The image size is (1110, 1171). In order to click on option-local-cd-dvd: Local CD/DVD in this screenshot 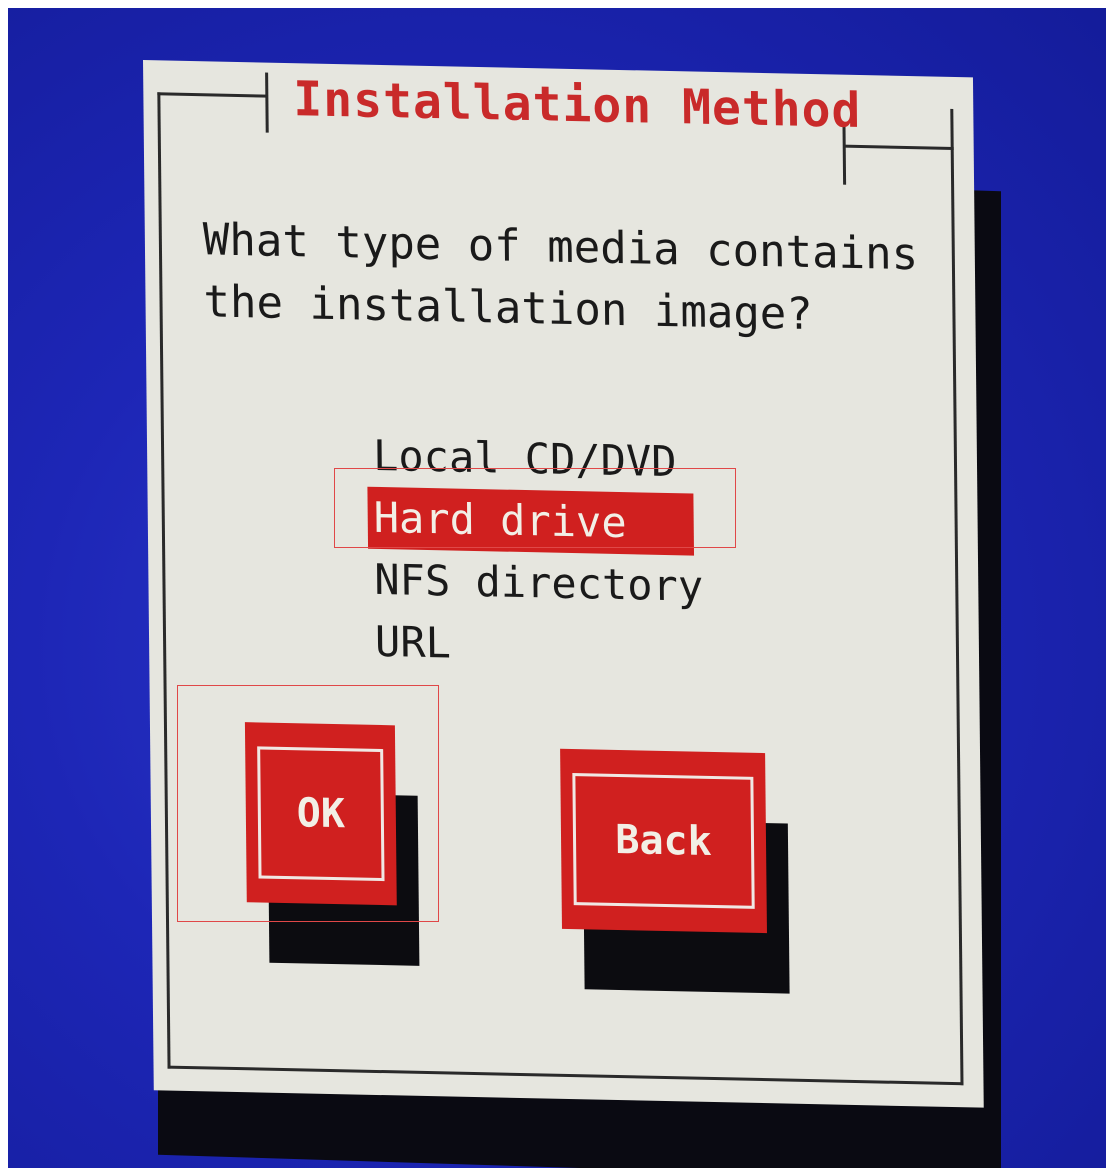, I will do `click(557, 460)`.